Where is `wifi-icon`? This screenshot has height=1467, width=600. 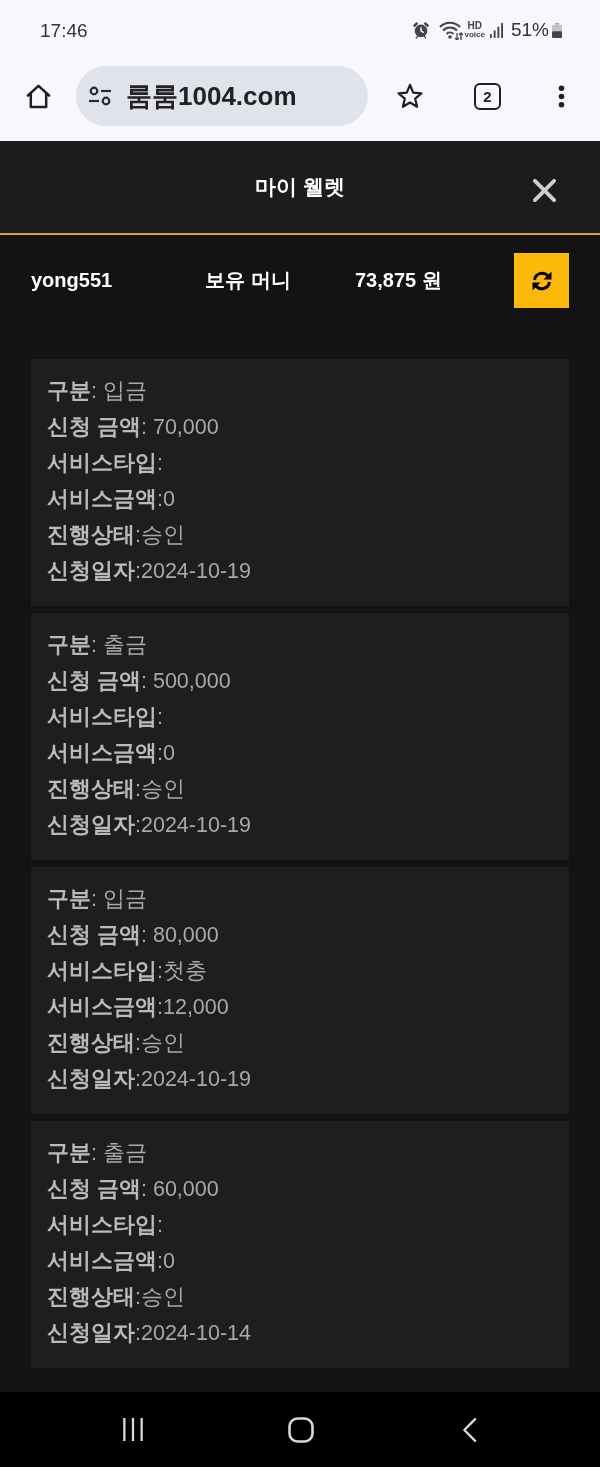 wifi-icon is located at coordinates (450, 30).